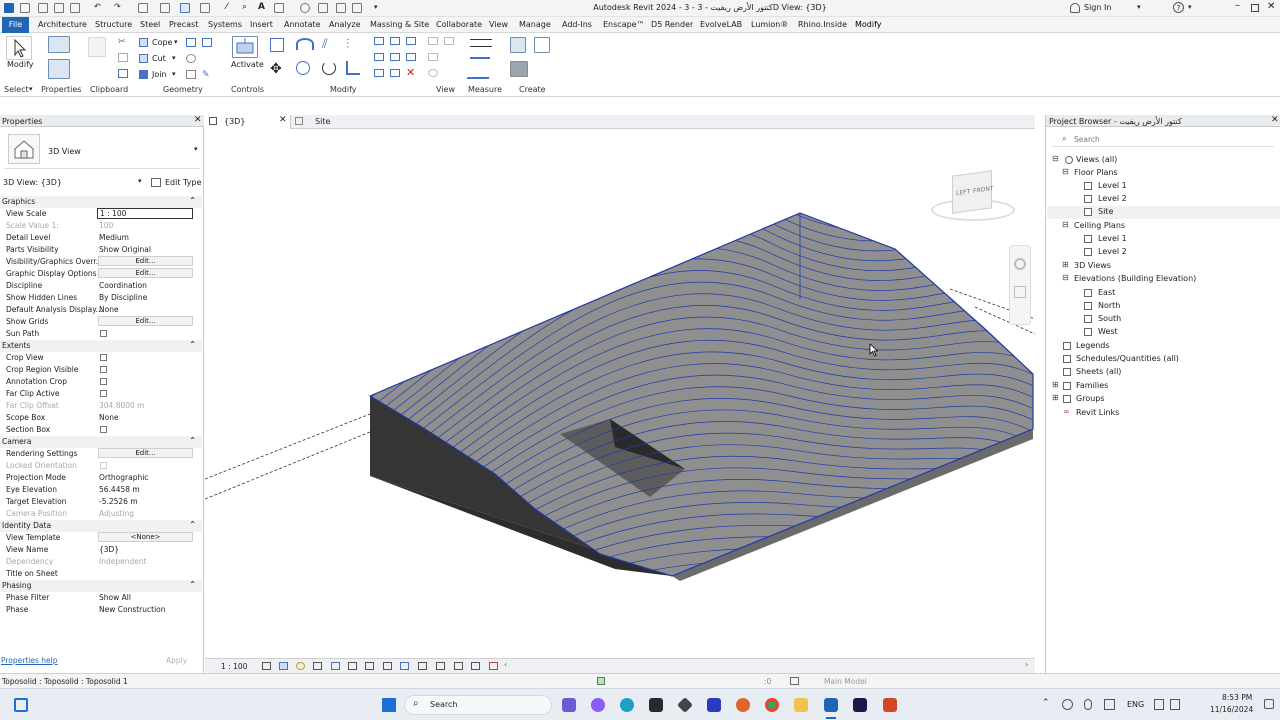  I want to click on prop-scope-box: Scope Box None, so click(100, 418).